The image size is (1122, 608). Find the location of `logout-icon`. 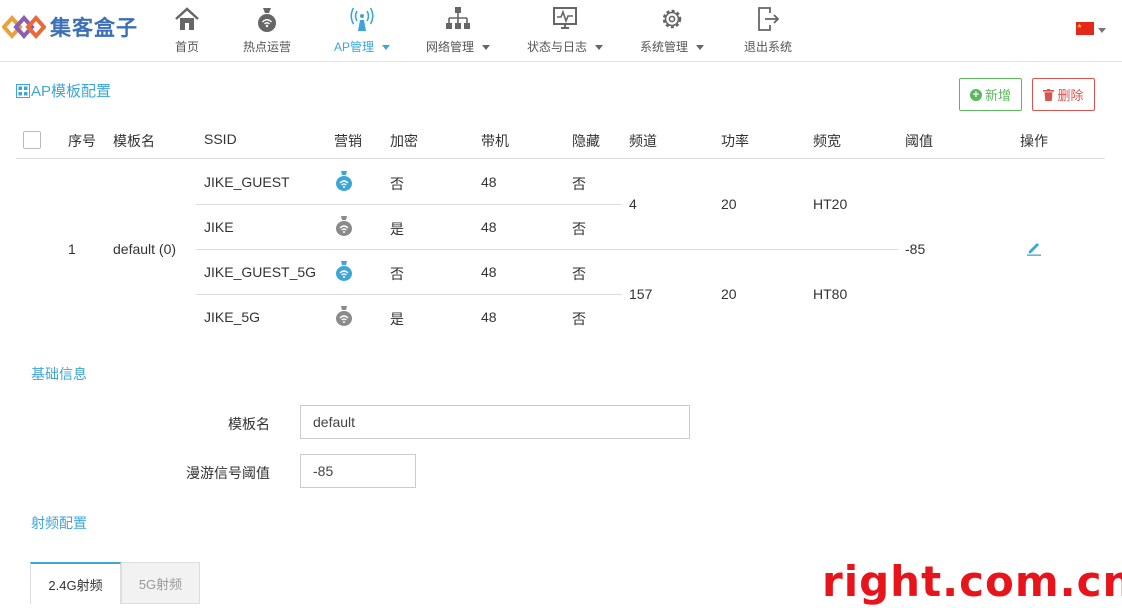

logout-icon is located at coordinates (769, 19).